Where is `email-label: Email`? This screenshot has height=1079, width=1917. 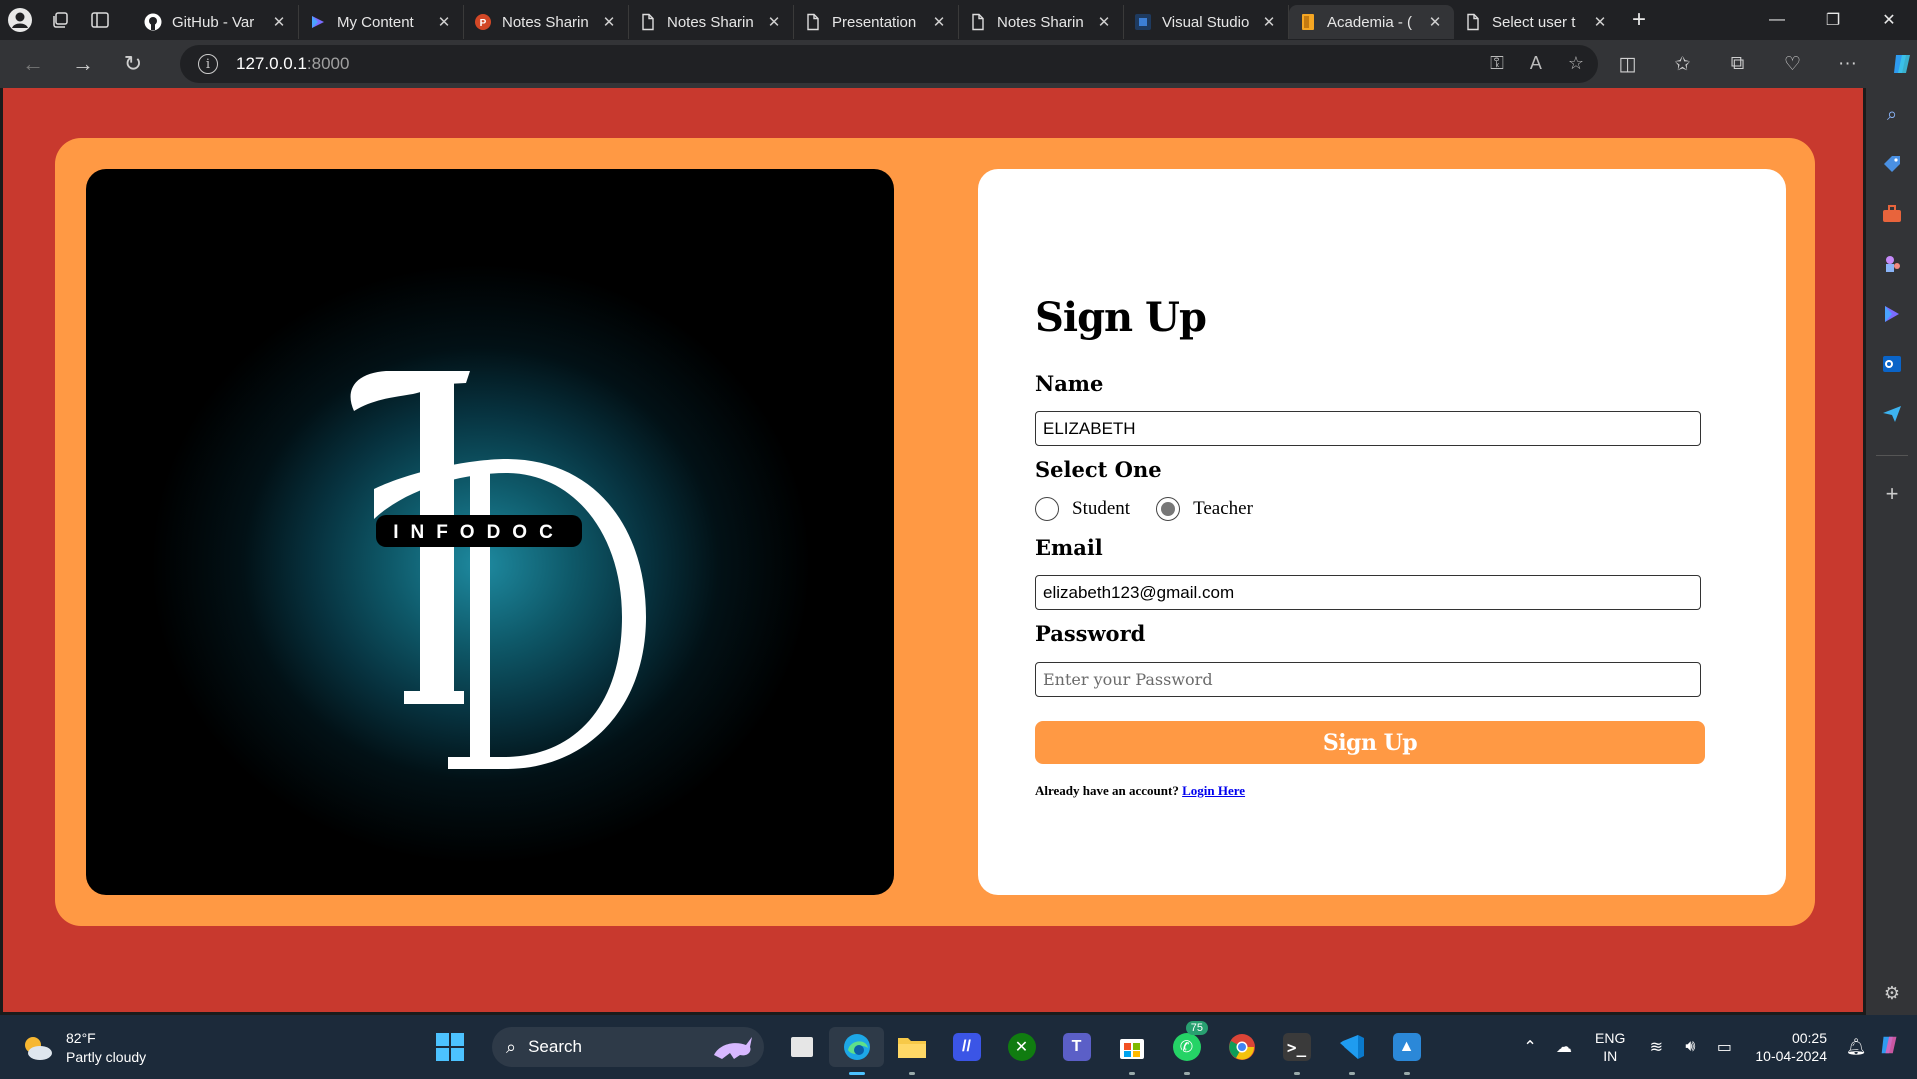
email-label: Email is located at coordinates (1069, 547).